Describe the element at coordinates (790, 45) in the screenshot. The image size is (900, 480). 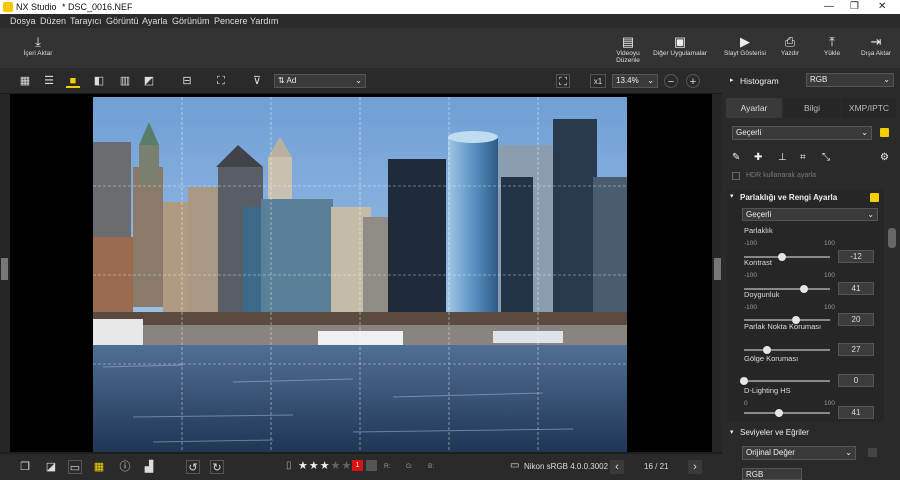
I see `print-button: ⎙ Yazdır` at that location.